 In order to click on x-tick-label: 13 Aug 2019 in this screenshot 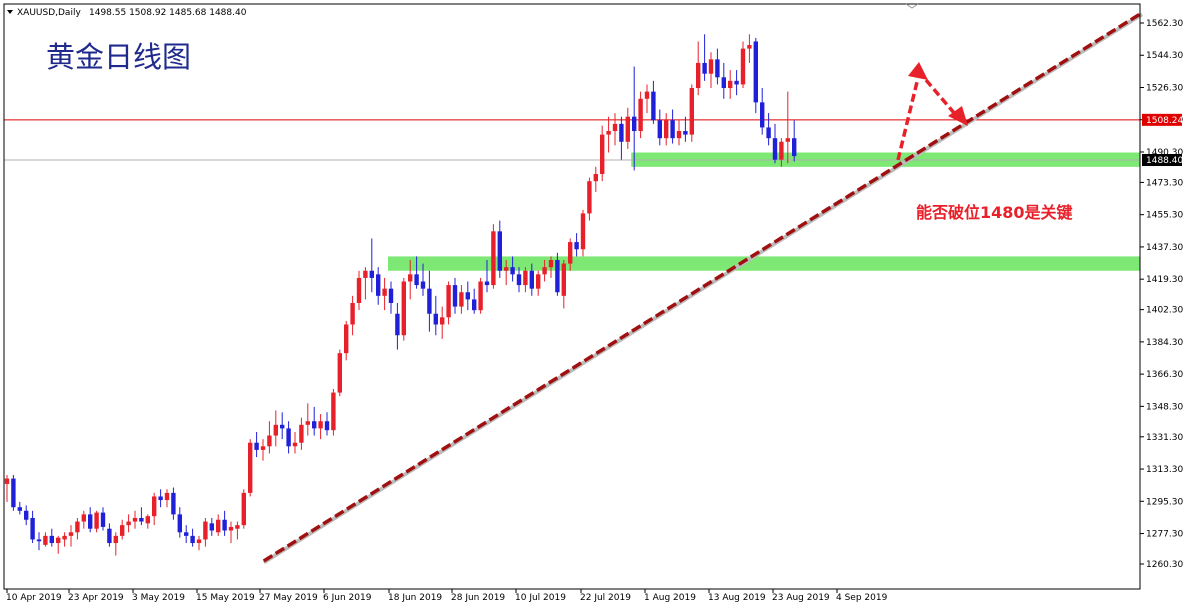, I will do `click(737, 598)`.